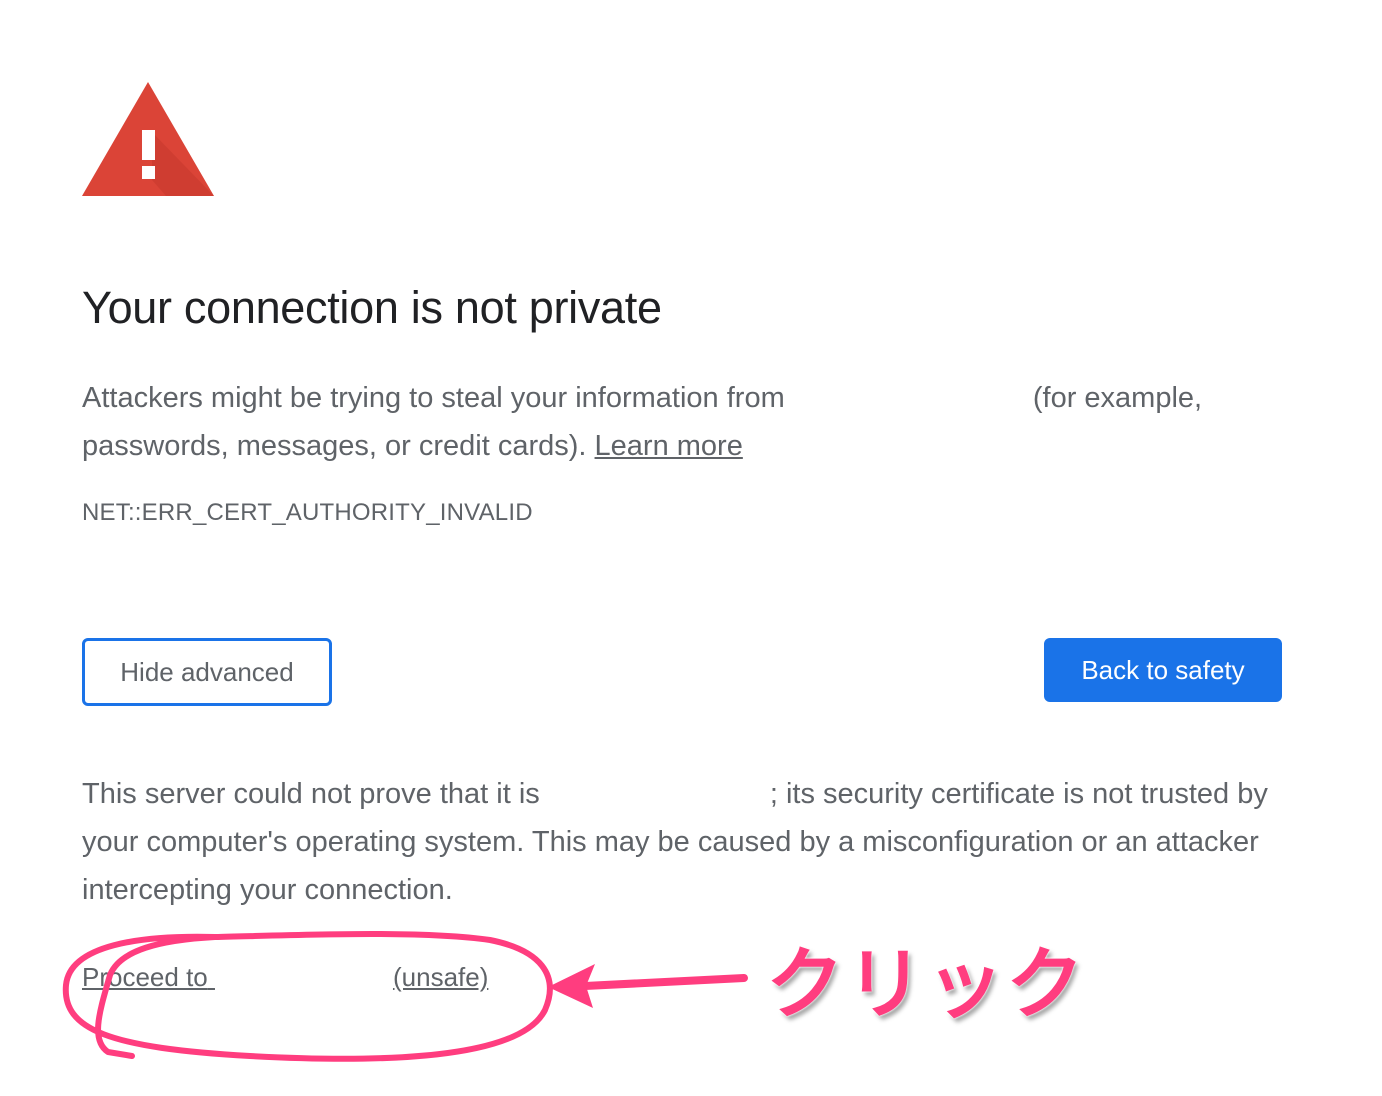  I want to click on error-code: NET::ERR_CERT_AUTHORITY_INVALID, so click(307, 512).